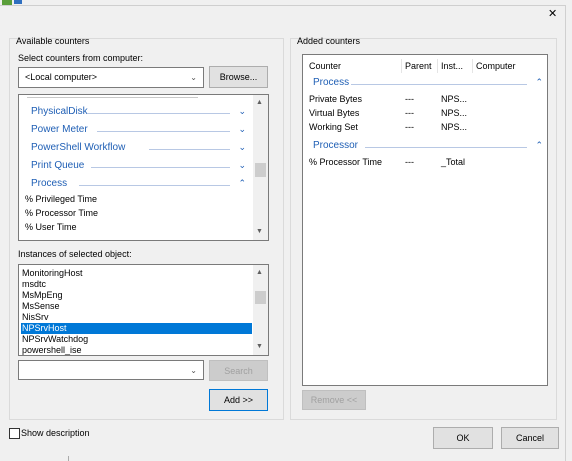 This screenshot has height=461, width=572. What do you see at coordinates (530, 438) in the screenshot?
I see `cancel-button: Cancel` at bounding box center [530, 438].